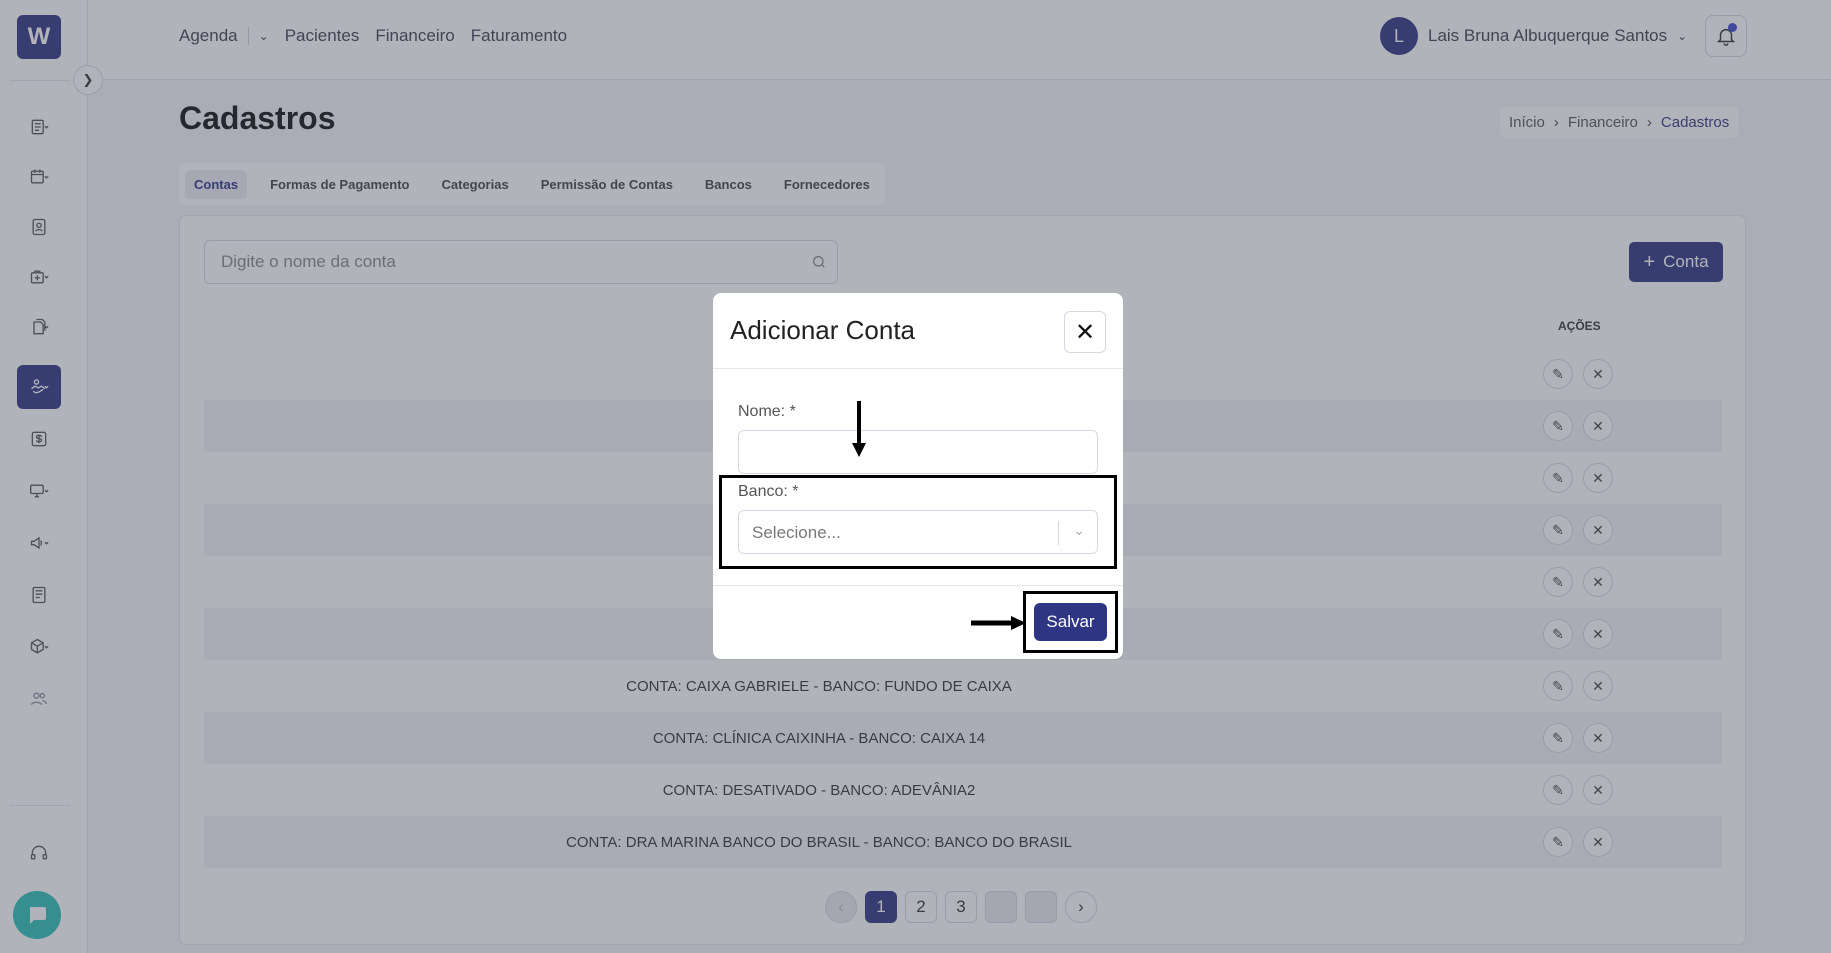 The image size is (1831, 953). What do you see at coordinates (822, 330) in the screenshot?
I see `modal-title: Adicionar Conta` at bounding box center [822, 330].